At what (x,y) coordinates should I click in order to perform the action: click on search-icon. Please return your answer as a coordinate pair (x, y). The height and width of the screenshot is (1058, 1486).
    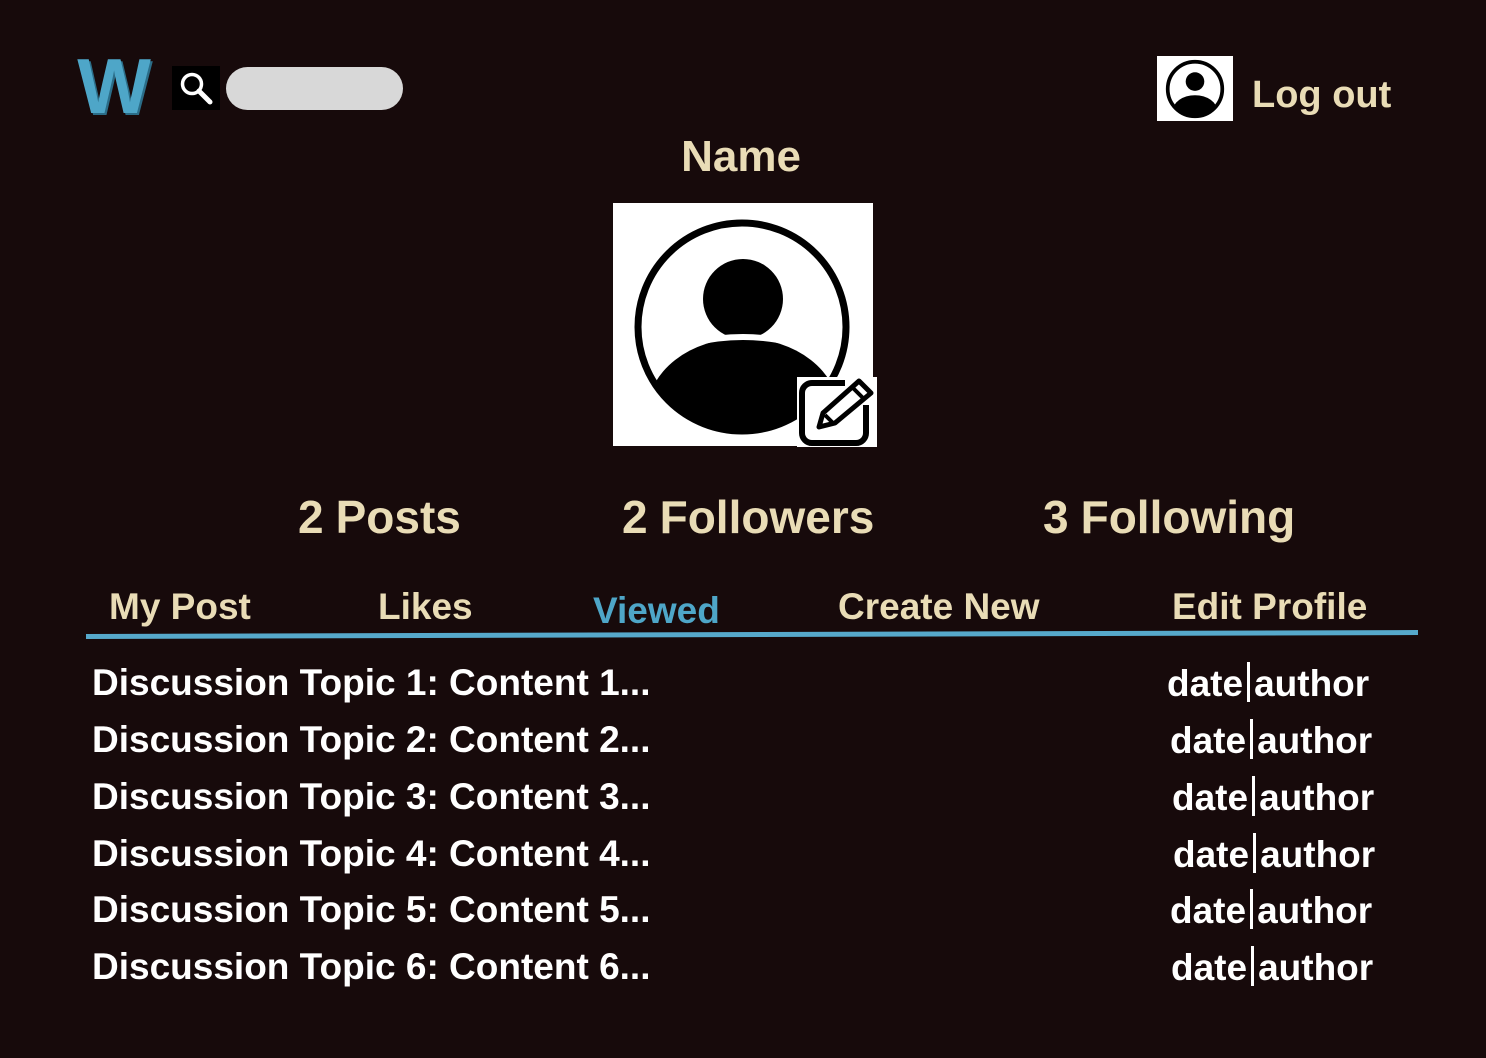
    Looking at the image, I should click on (196, 88).